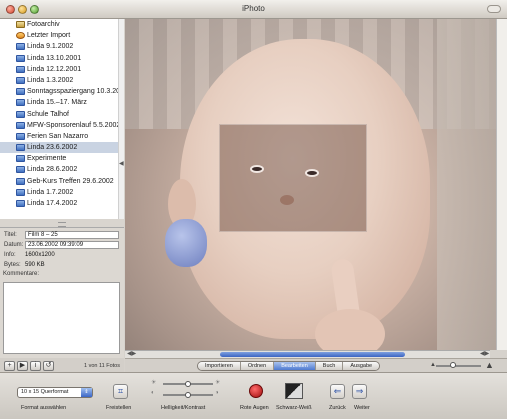 The width and height of the screenshot is (507, 419). What do you see at coordinates (61, 148) in the screenshot?
I see `album-item: Linda 23.6.2002` at bounding box center [61, 148].